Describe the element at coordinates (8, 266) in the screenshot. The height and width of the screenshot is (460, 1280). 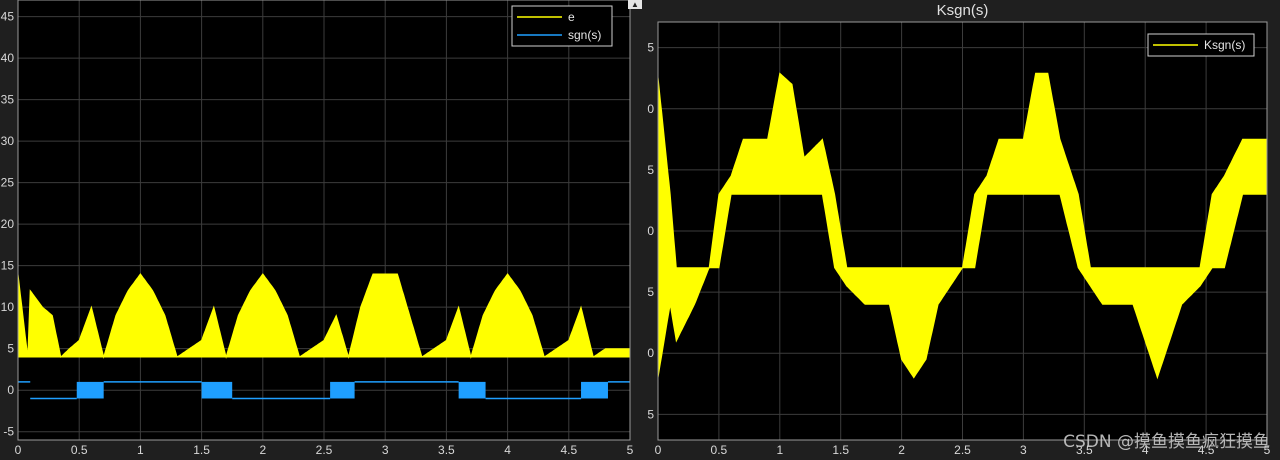
I see `y-tick-label: 15` at that location.